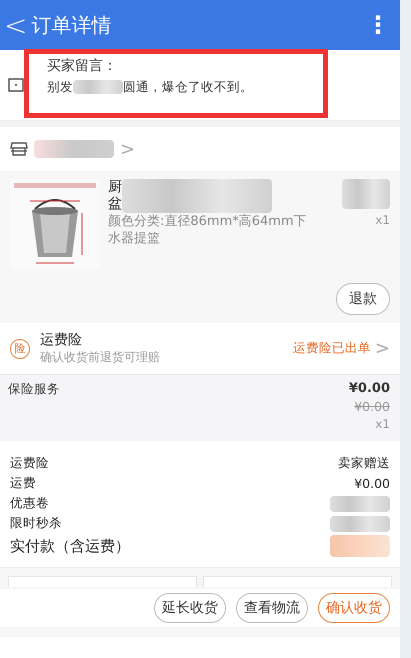  Describe the element at coordinates (20, 348) in the screenshot. I see `insurance-badge: 险` at that location.